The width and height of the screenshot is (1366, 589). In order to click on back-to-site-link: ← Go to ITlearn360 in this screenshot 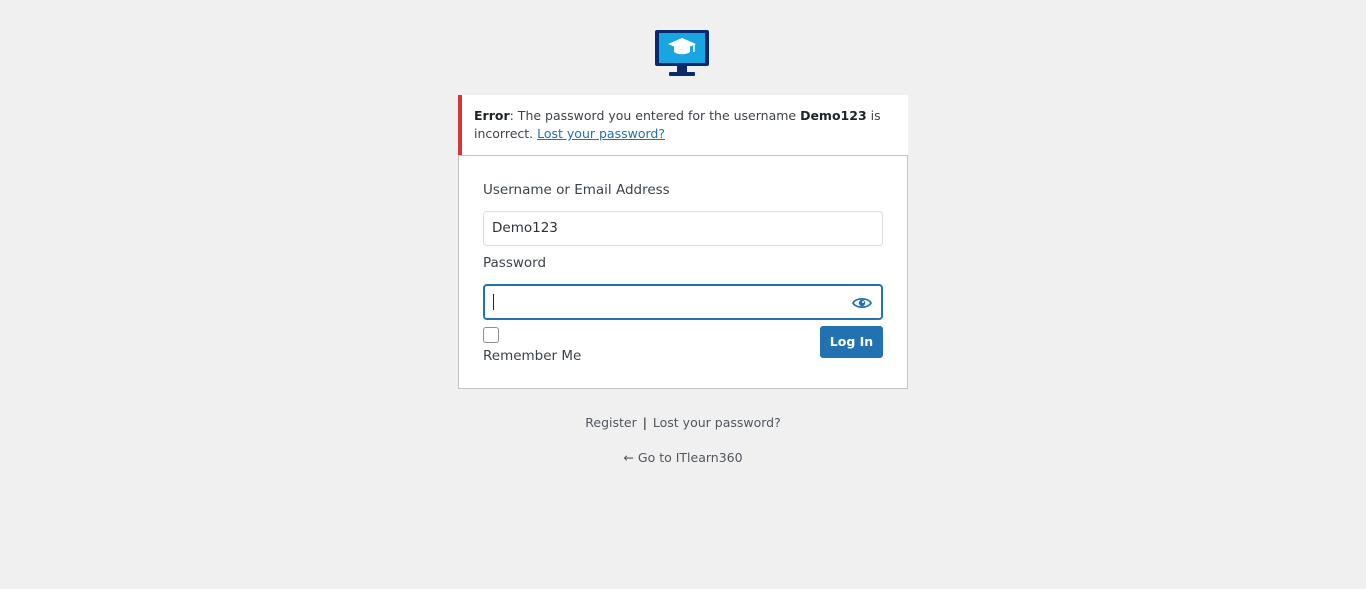, I will do `click(682, 457)`.